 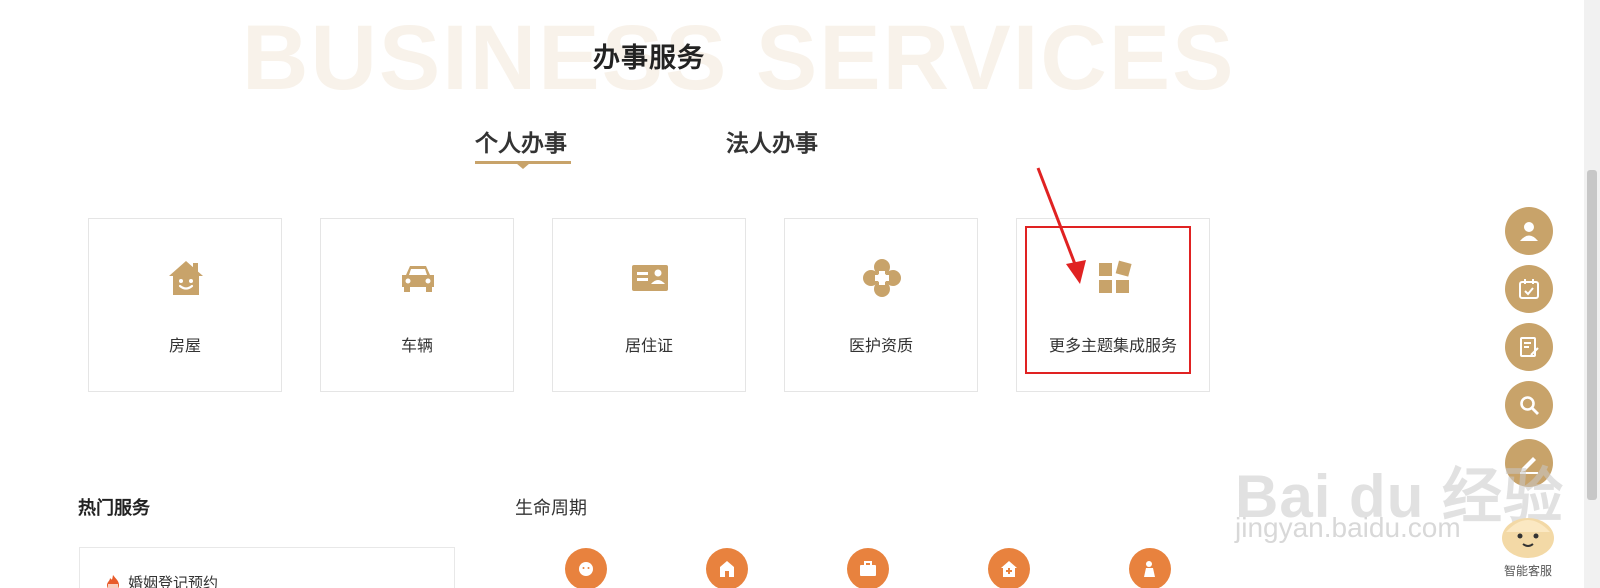 I want to click on tab-legal-services: 法人办事, so click(x=772, y=141).